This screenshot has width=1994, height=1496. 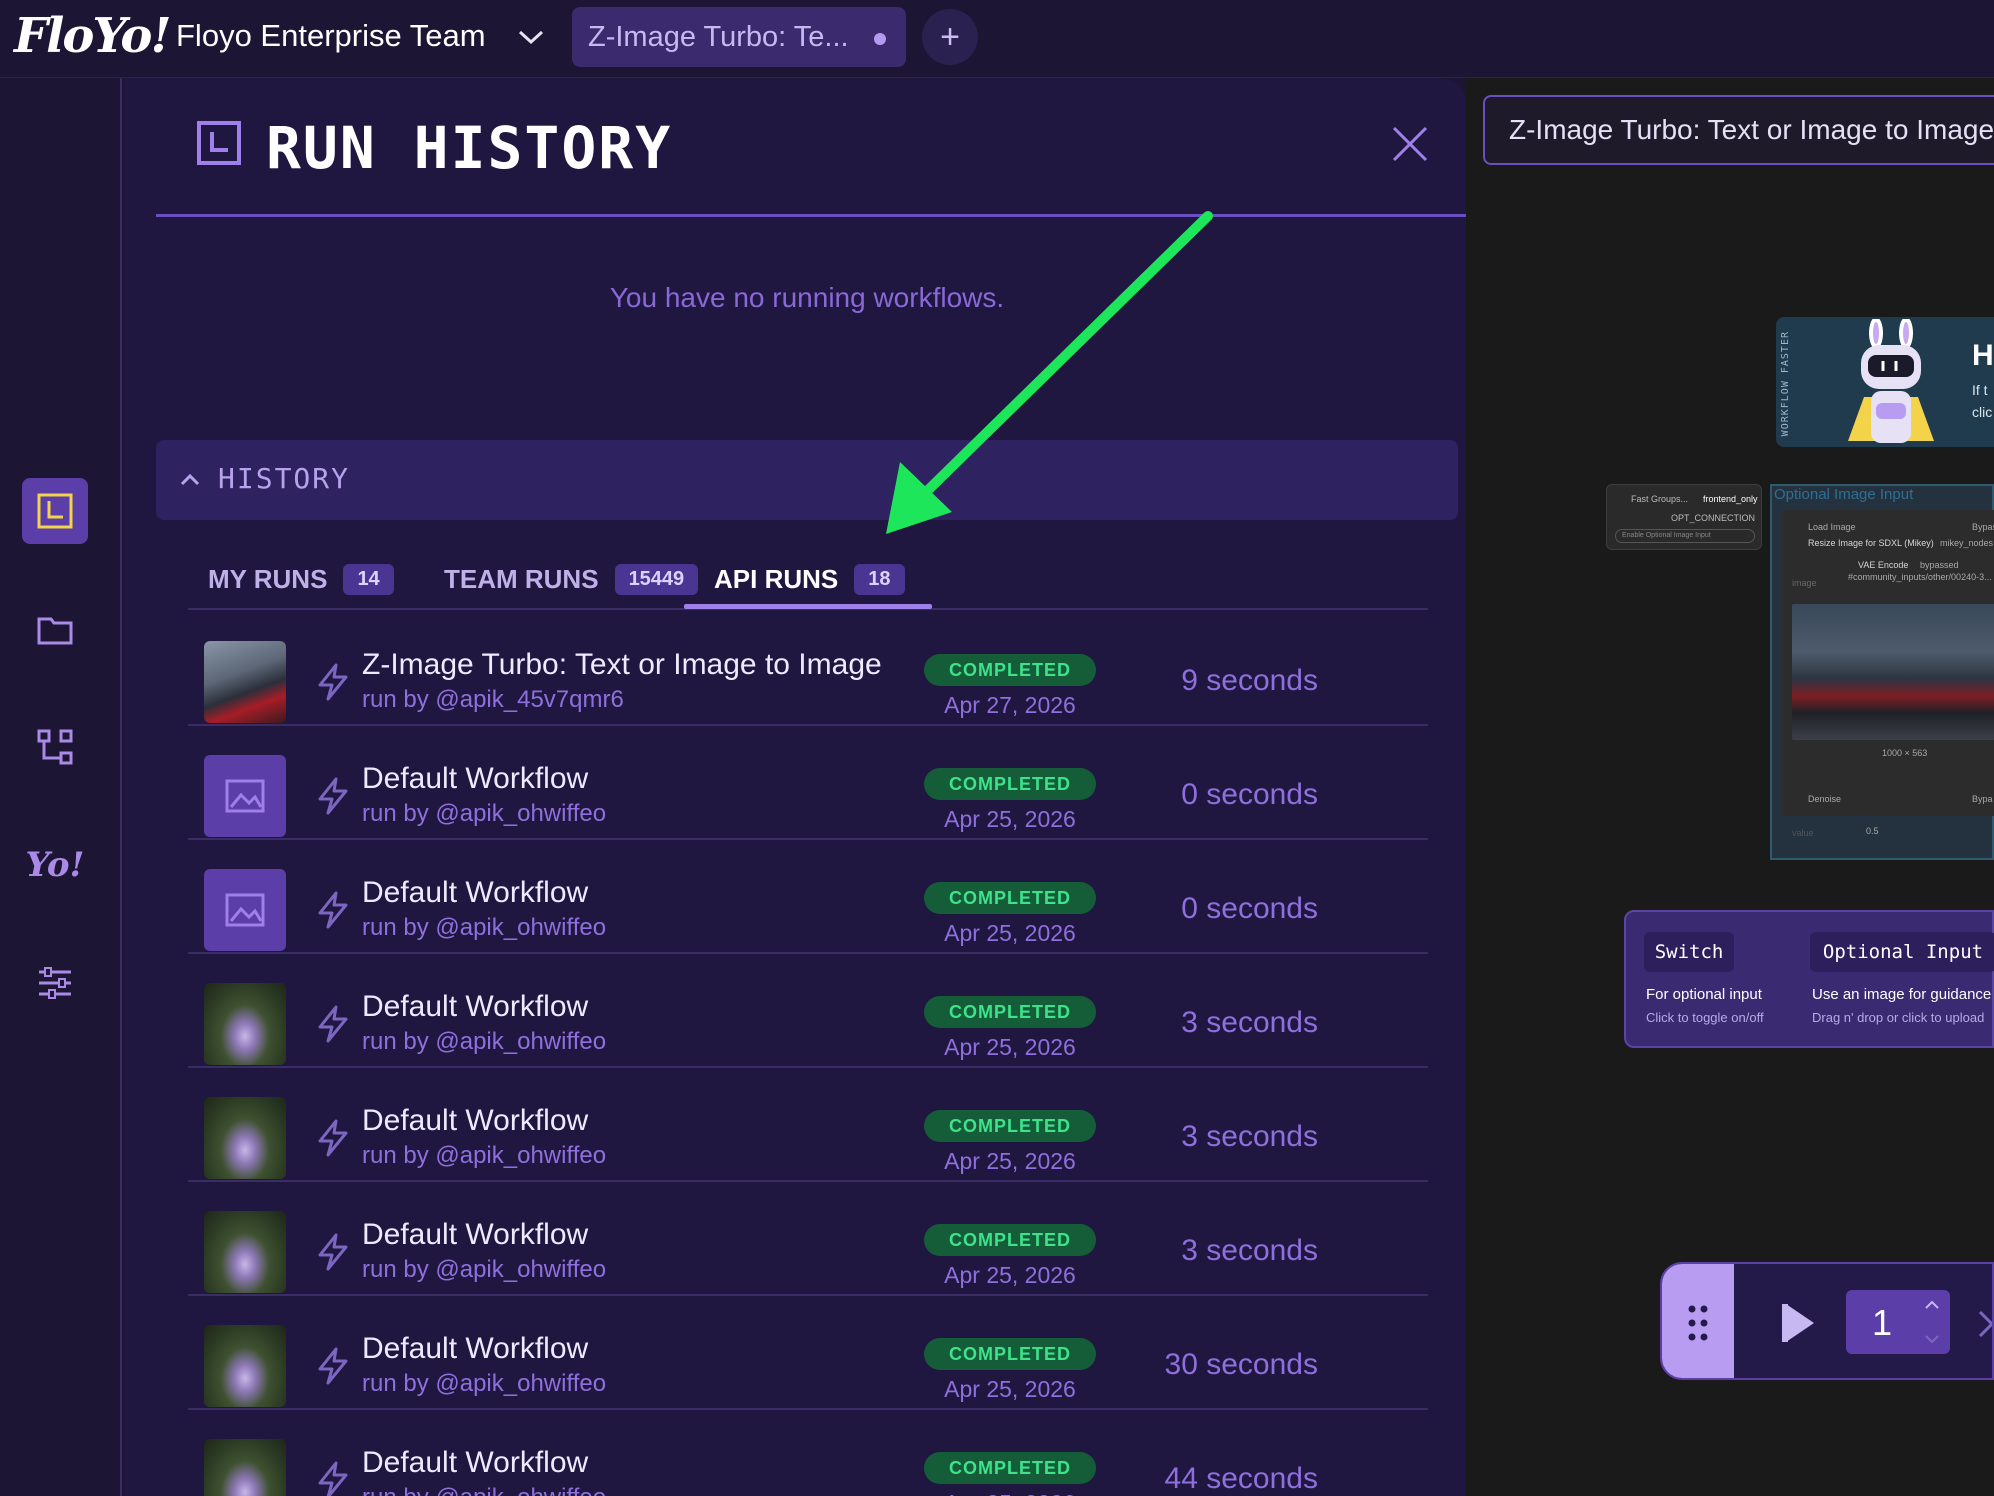 I want to click on tab-api-runs: API RUNS 18, so click(x=809, y=579).